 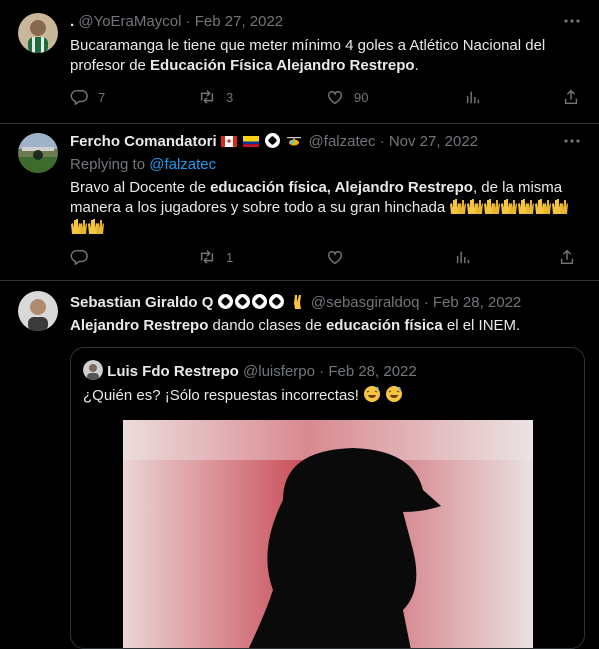 I want to click on tweet-actions: 1, so click(x=325, y=258).